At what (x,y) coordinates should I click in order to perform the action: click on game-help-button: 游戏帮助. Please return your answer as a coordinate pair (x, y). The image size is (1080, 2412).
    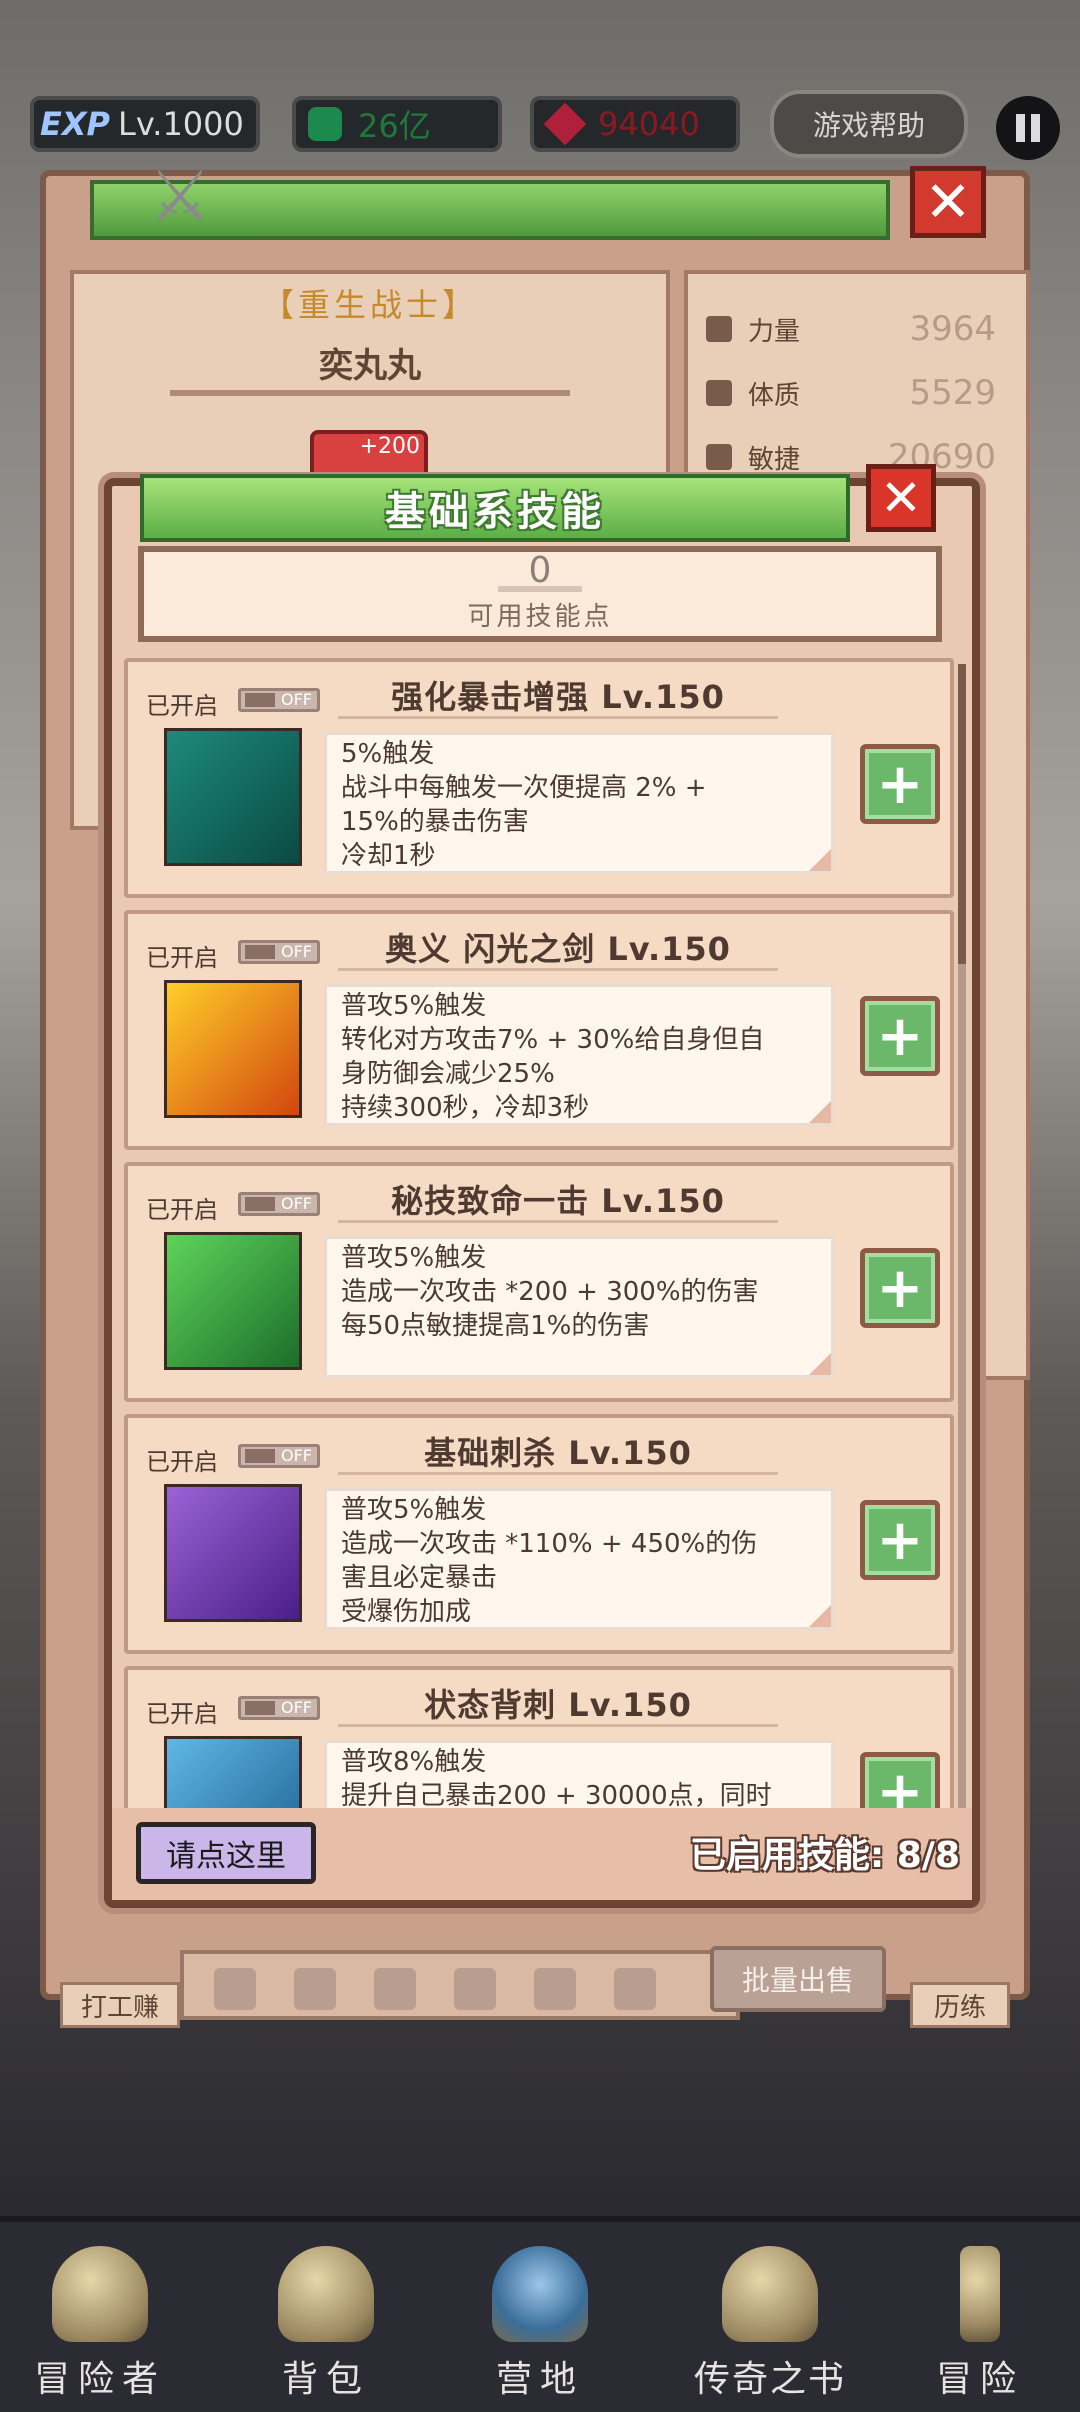
    Looking at the image, I should click on (869, 124).